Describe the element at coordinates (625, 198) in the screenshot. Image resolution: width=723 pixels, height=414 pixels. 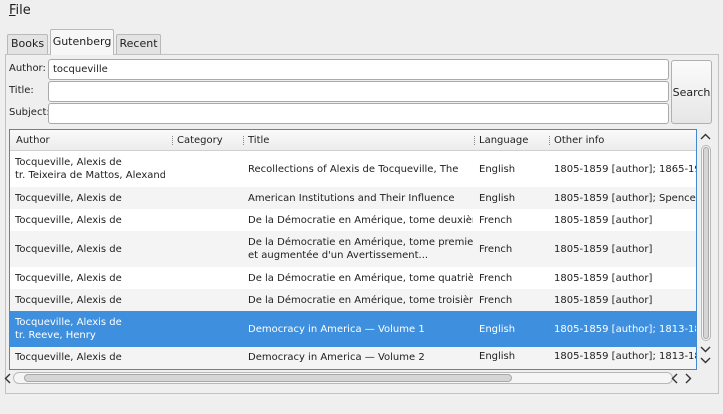
I see `cell-other-info: 1805-1859 [author]; Spencer, John C.` at that location.